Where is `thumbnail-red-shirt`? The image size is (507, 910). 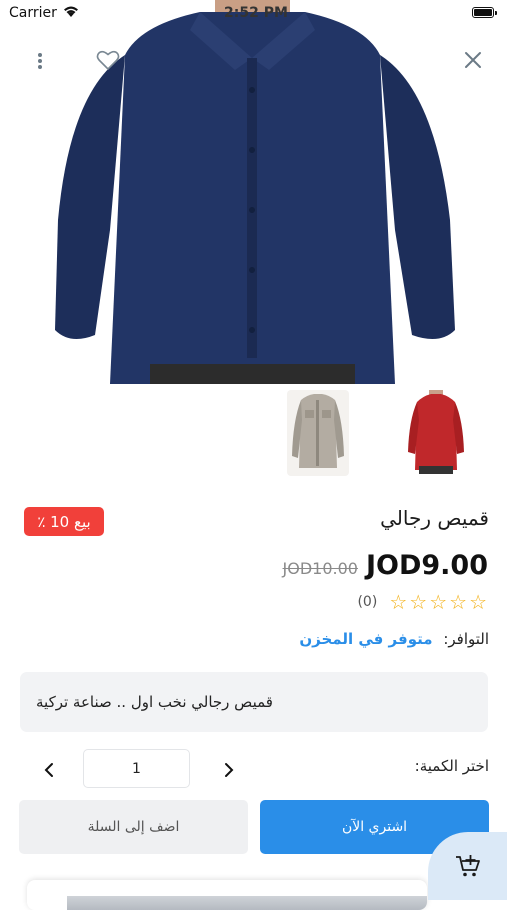
thumbnail-red-shirt is located at coordinates (436, 433).